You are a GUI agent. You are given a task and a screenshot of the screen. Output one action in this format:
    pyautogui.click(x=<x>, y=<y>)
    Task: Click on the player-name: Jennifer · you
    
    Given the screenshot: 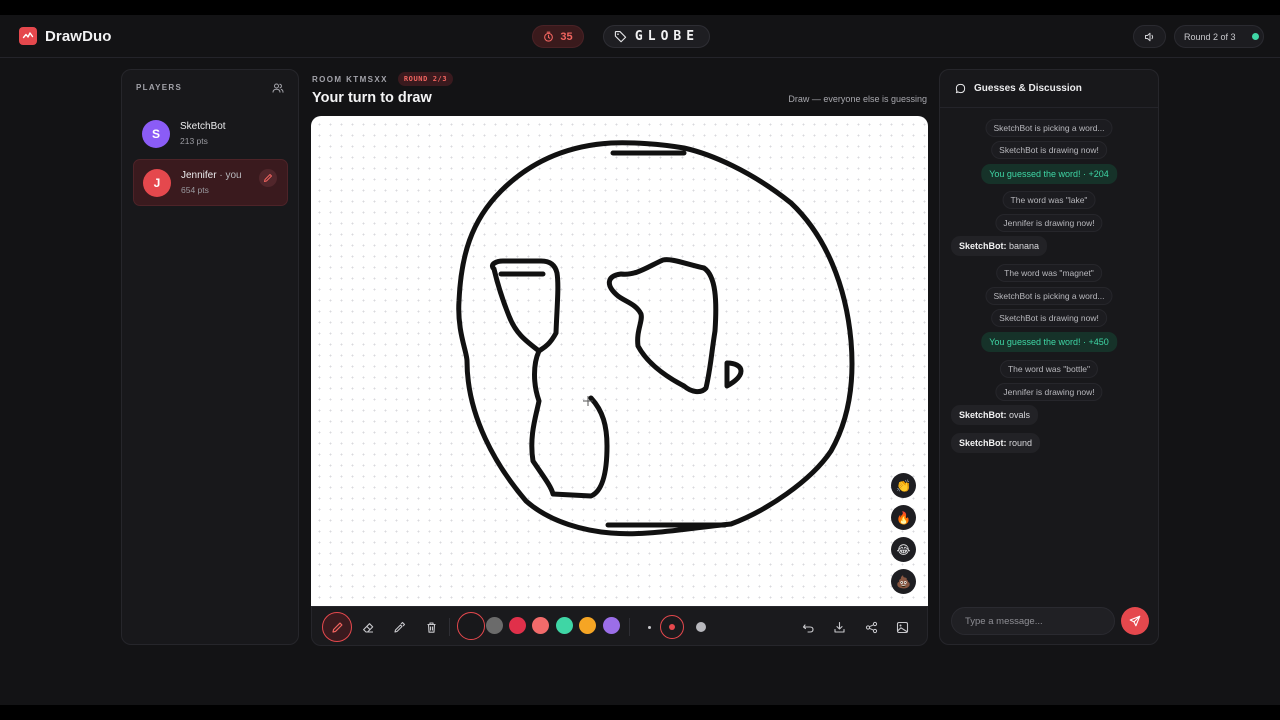 What is the action you would take?
    pyautogui.click(x=211, y=175)
    